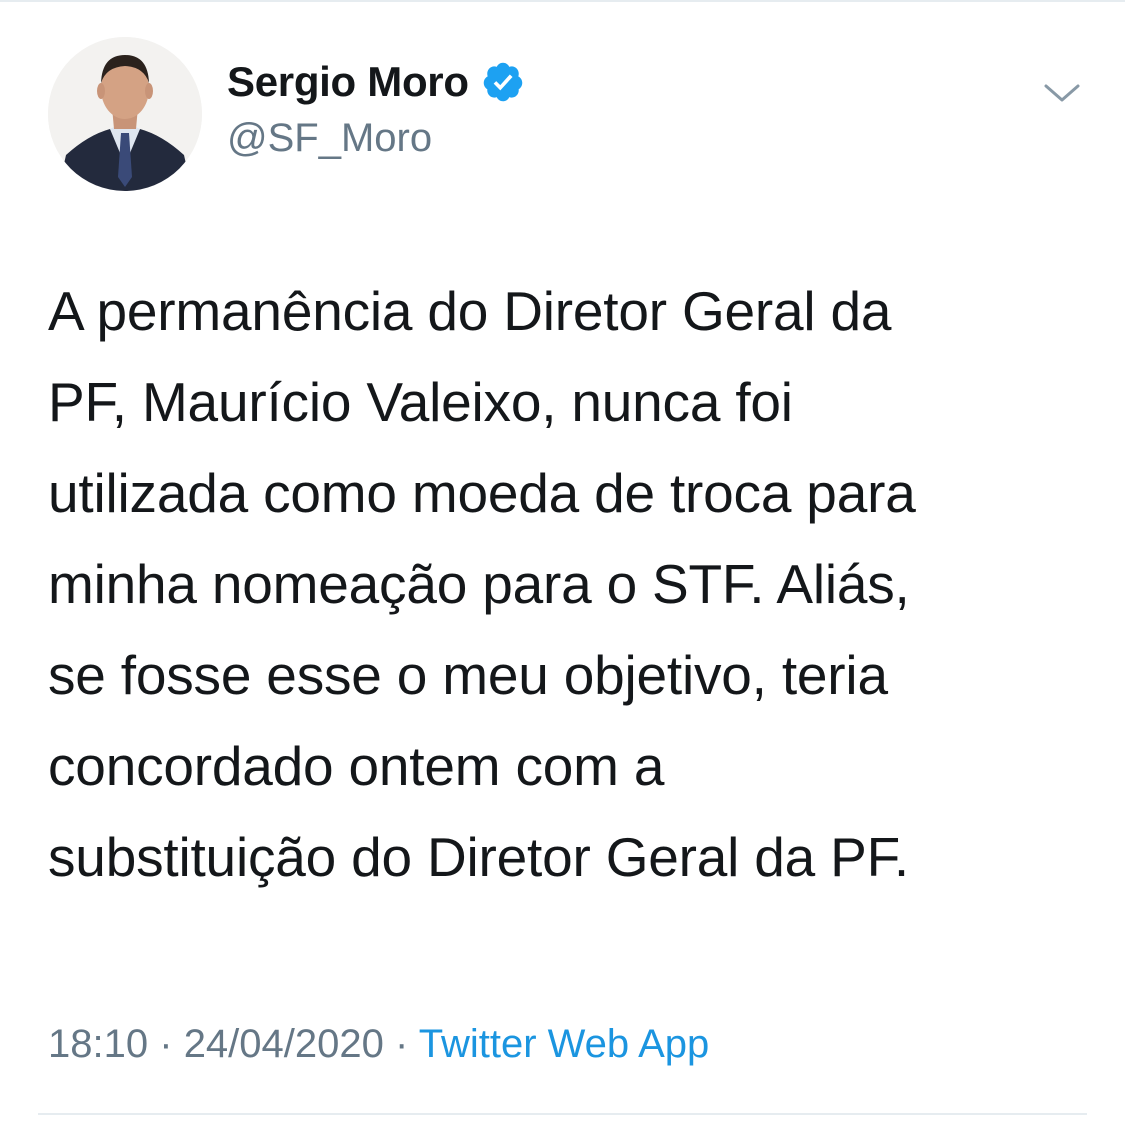 The height and width of the screenshot is (1129, 1125). I want to click on tweet-line: se fosse esse o meu objetivo, teria, so click(468, 675).